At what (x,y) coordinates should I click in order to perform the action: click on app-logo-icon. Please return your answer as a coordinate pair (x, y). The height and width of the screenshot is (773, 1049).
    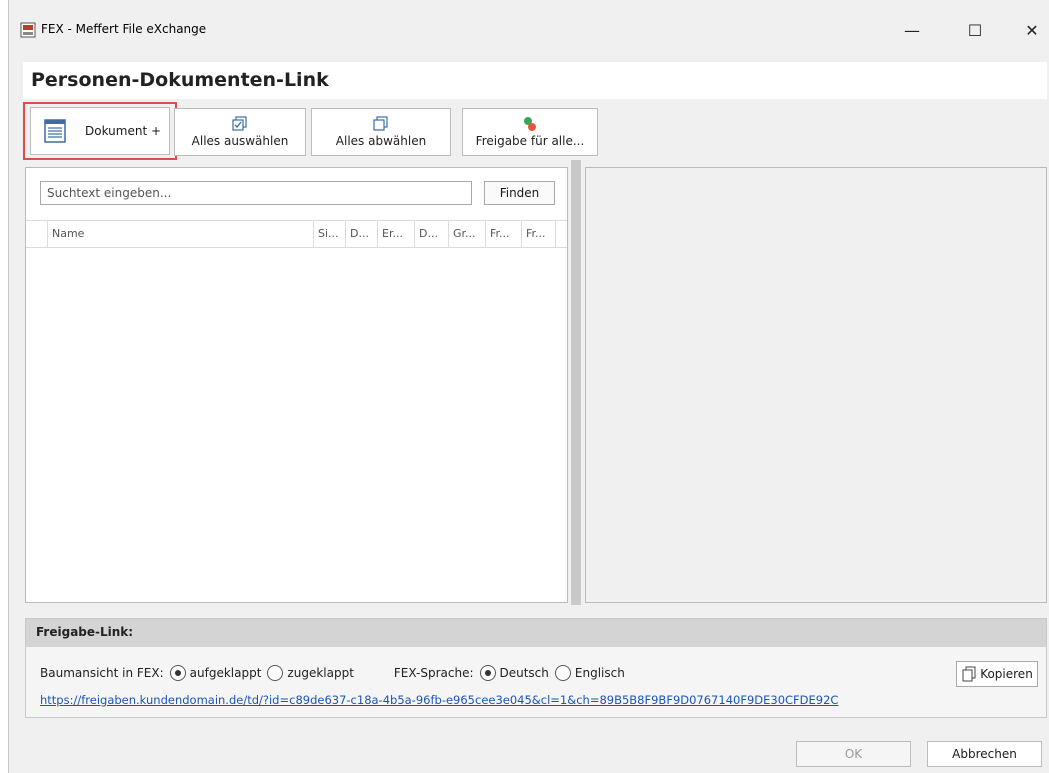
    Looking at the image, I should click on (28, 30).